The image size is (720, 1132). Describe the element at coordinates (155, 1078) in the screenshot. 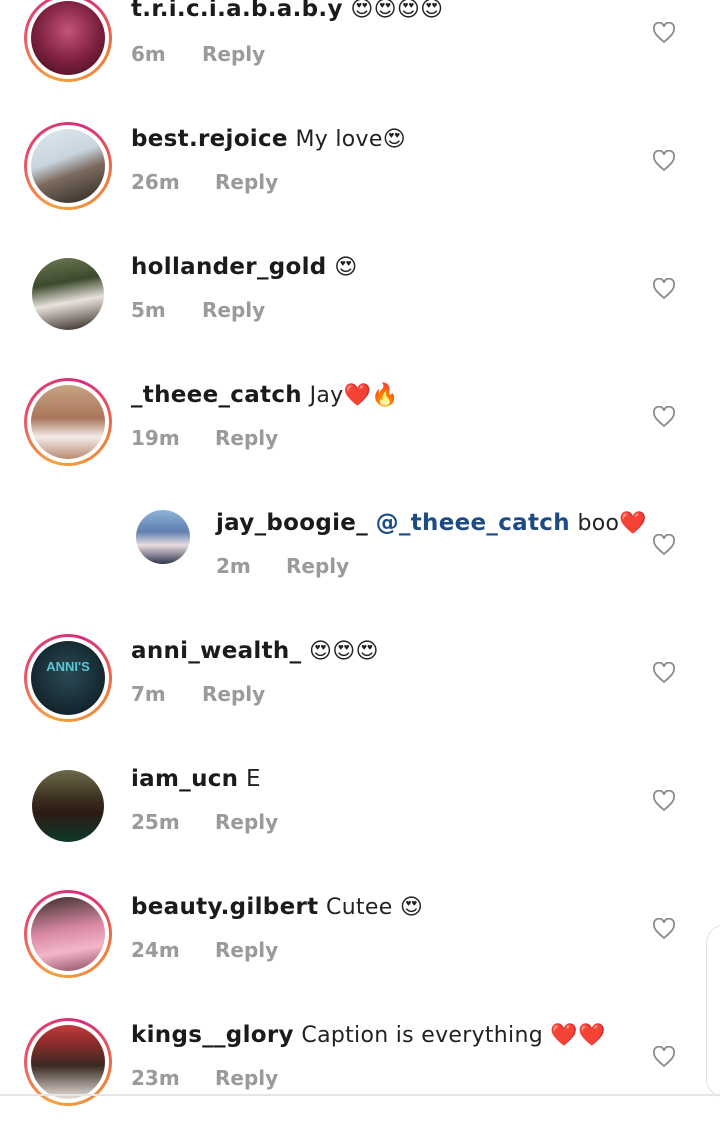

I see `comment-time: 23m` at that location.